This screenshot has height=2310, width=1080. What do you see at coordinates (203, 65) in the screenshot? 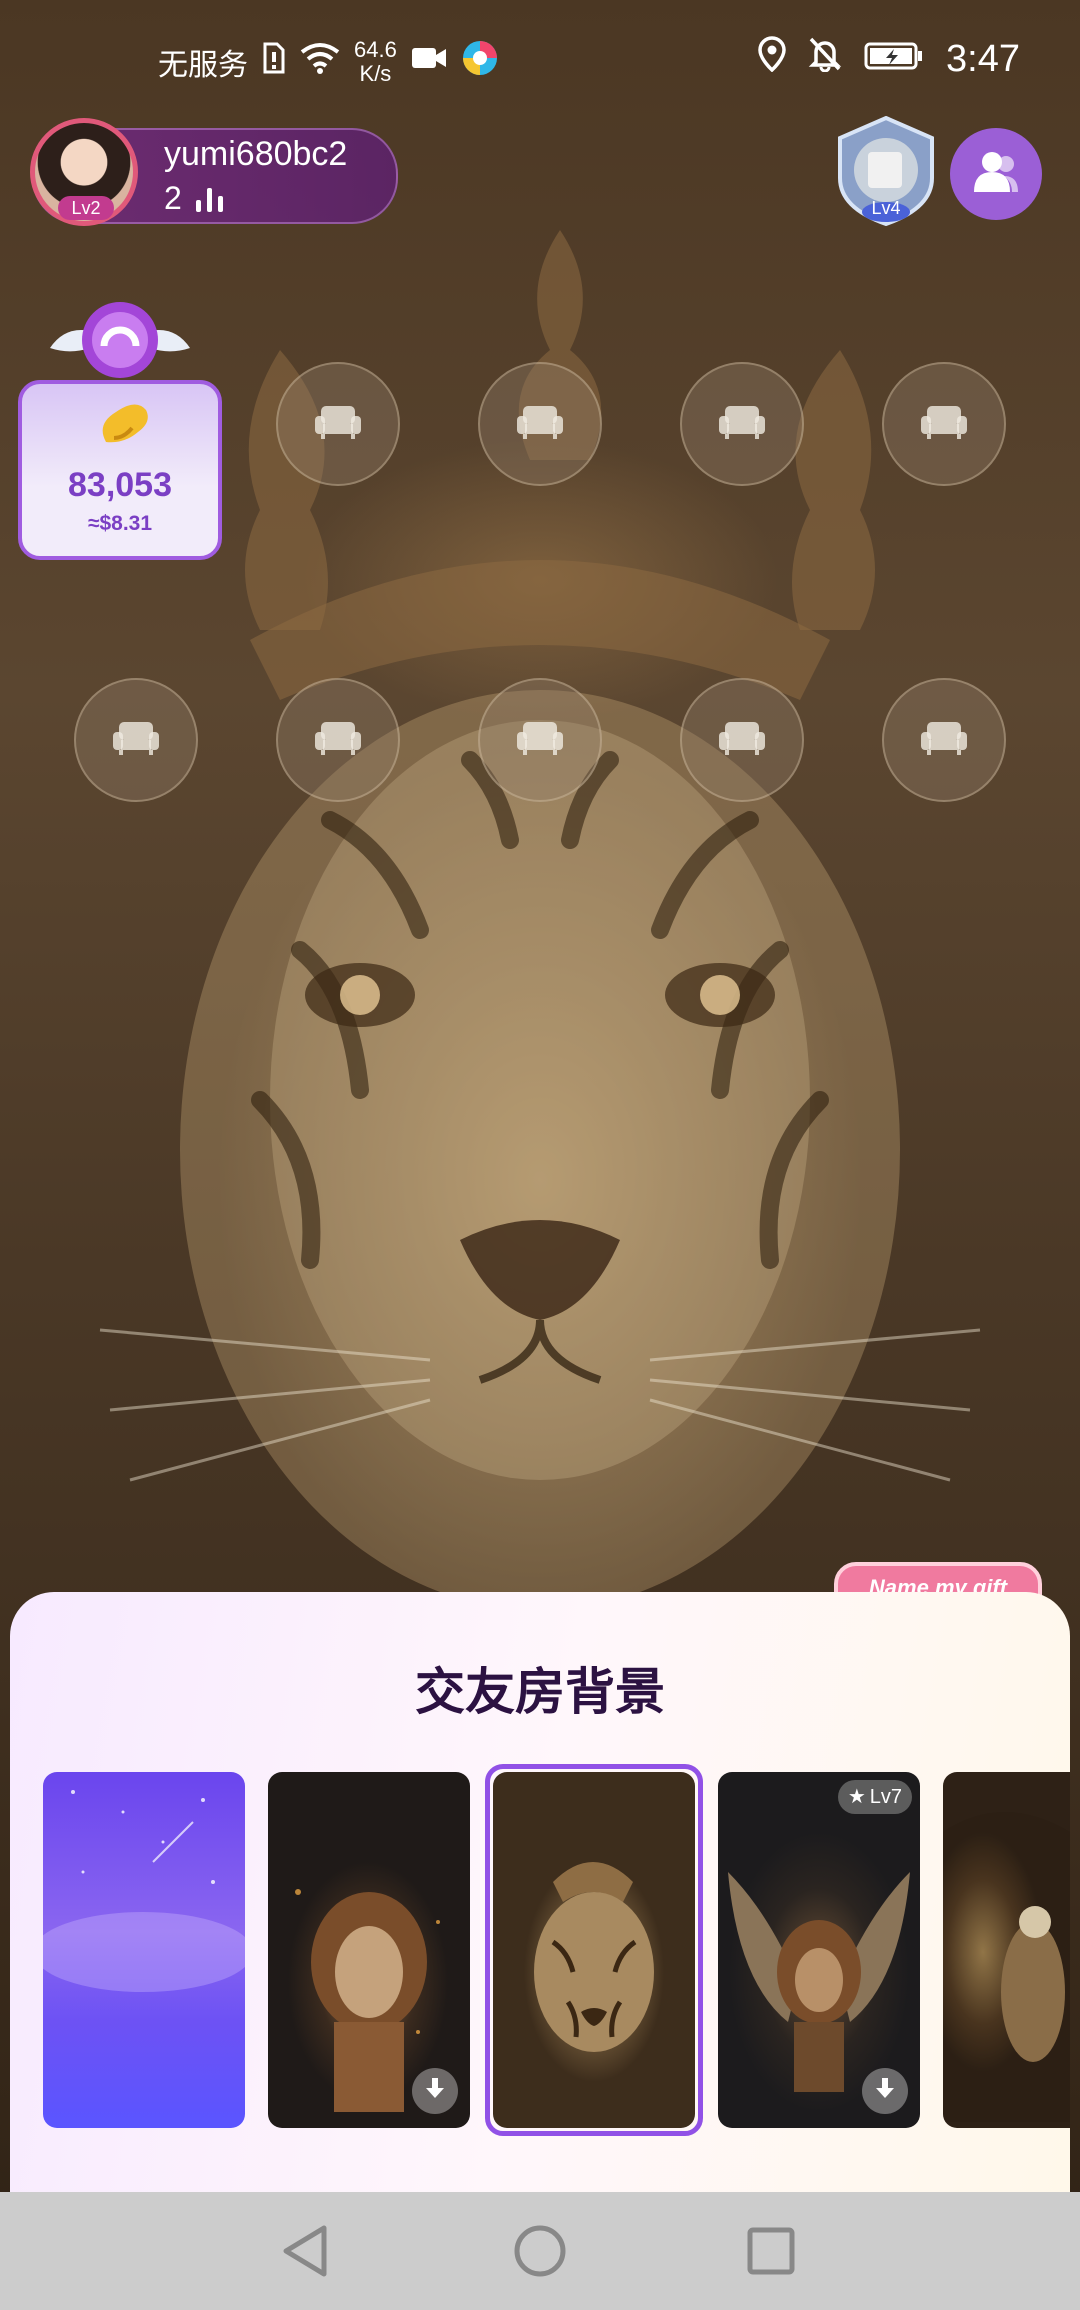
I see `carrier-text: 无服务` at bounding box center [203, 65].